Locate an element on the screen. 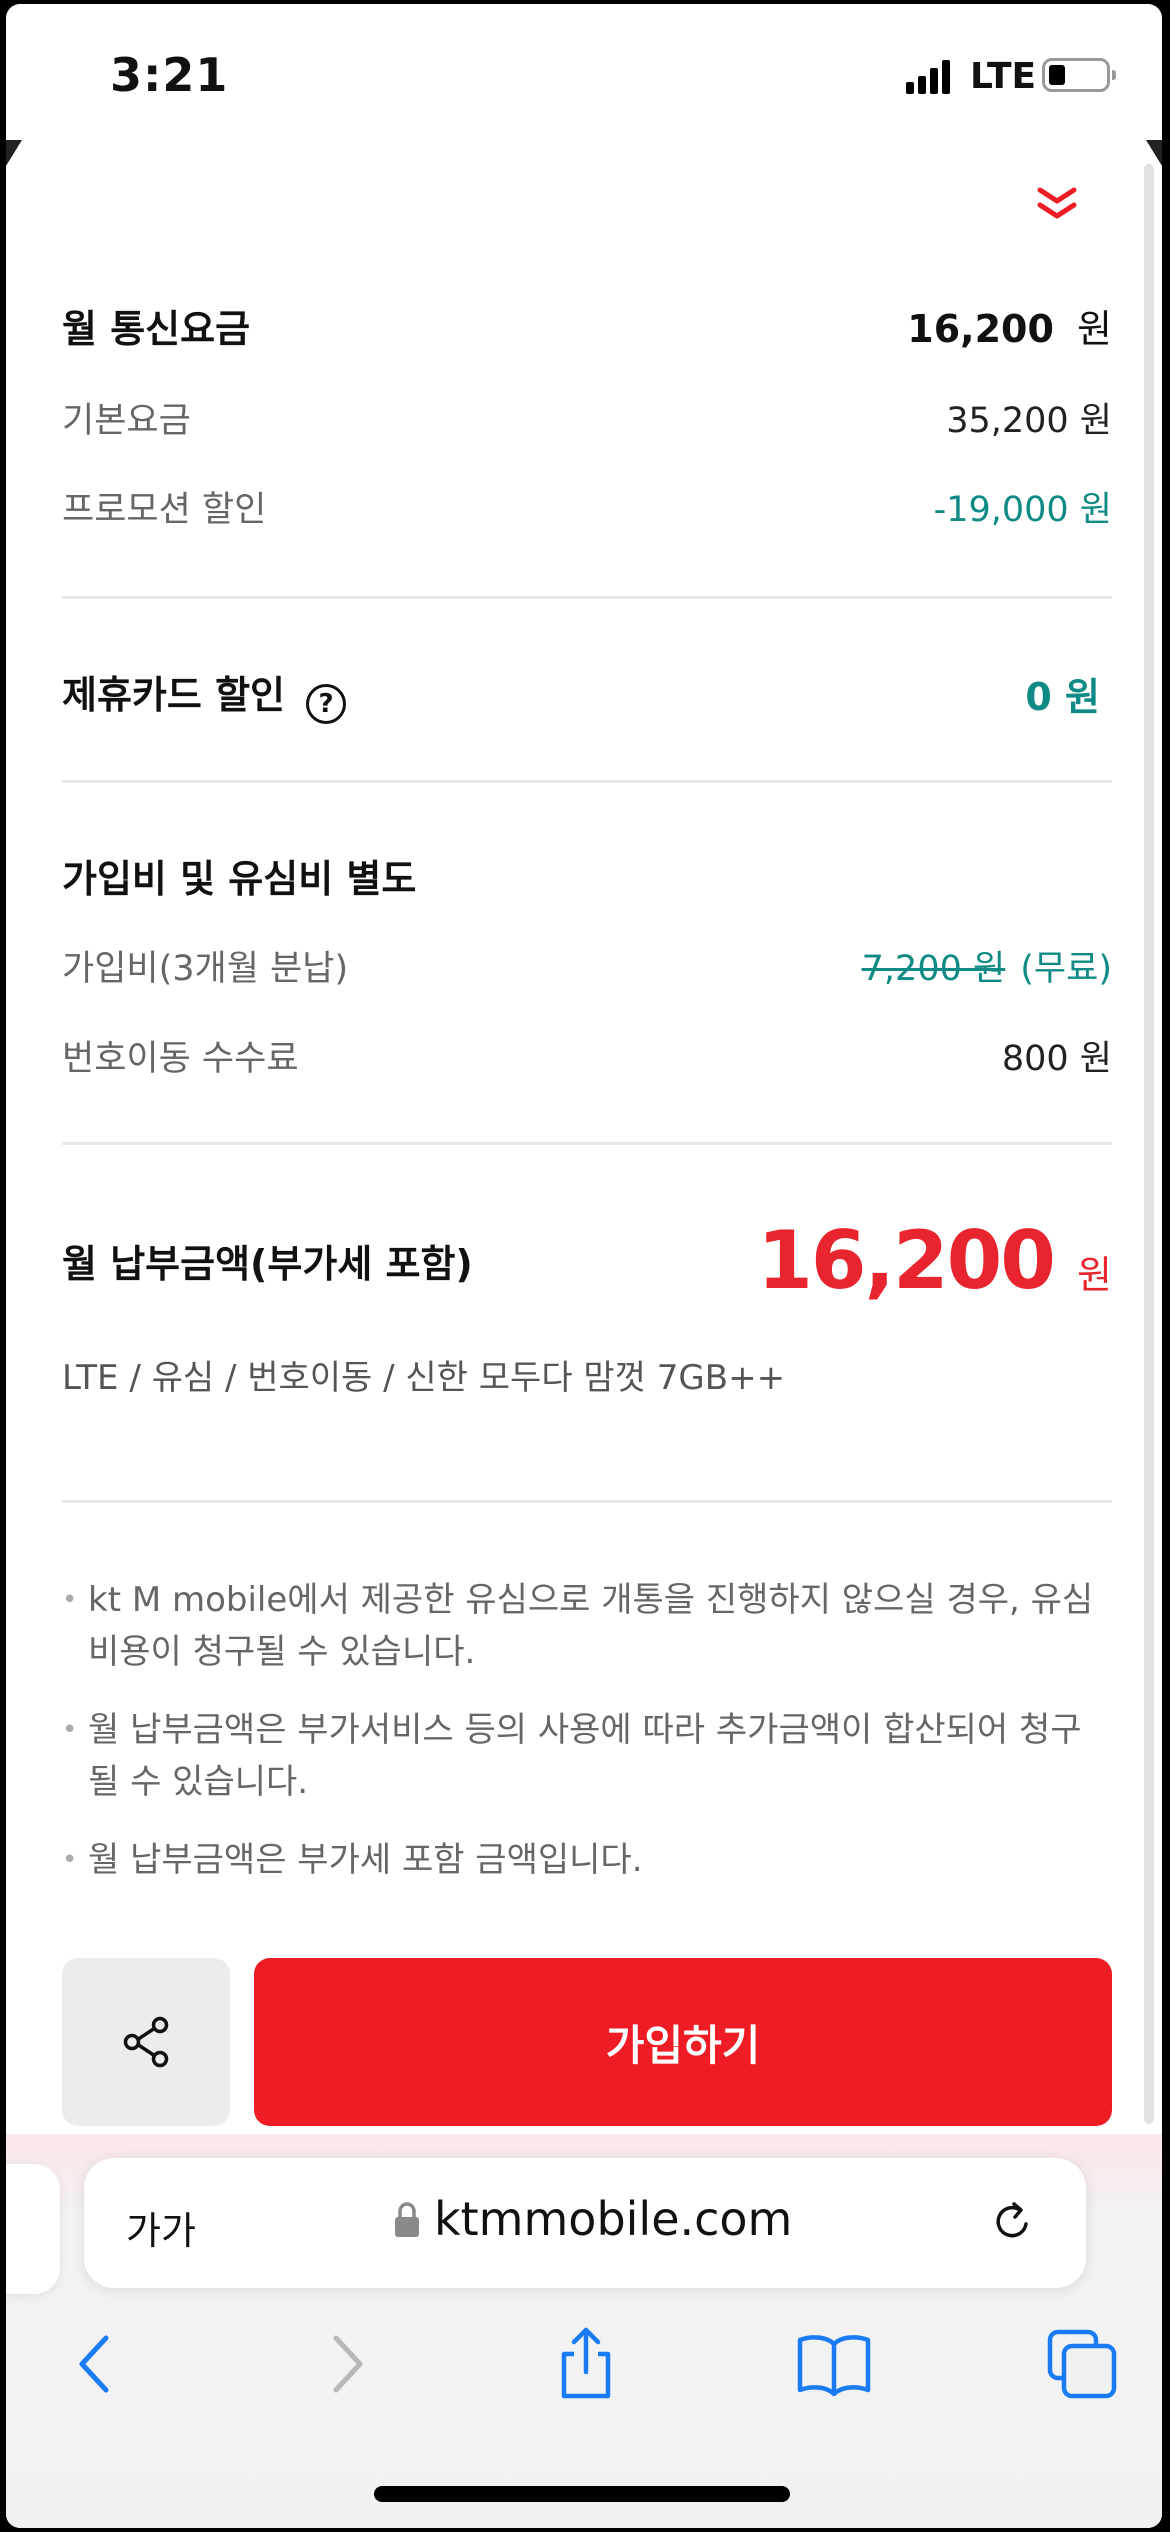 The width and height of the screenshot is (1170, 2532). signup-fee-value: 7,200 원 (무료) is located at coordinates (987, 965).